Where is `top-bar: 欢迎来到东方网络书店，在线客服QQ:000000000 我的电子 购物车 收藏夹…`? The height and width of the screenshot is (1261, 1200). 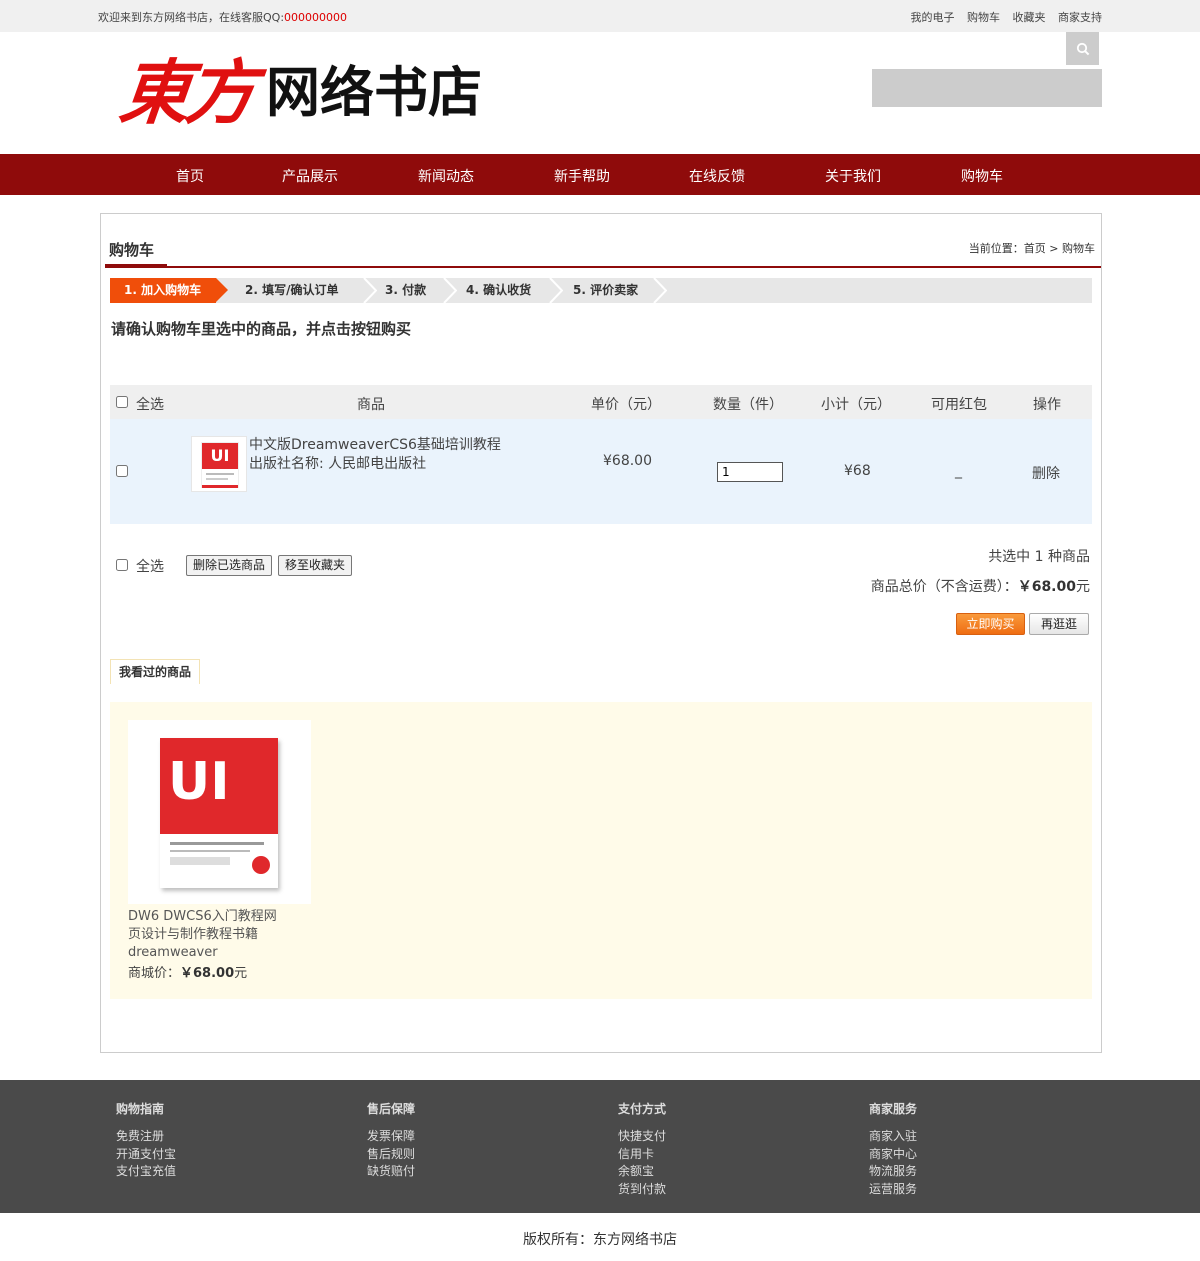 top-bar: 欢迎来到东方网络书店，在线客服QQ:000000000 我的电子 购物车 收藏夹… is located at coordinates (600, 16).